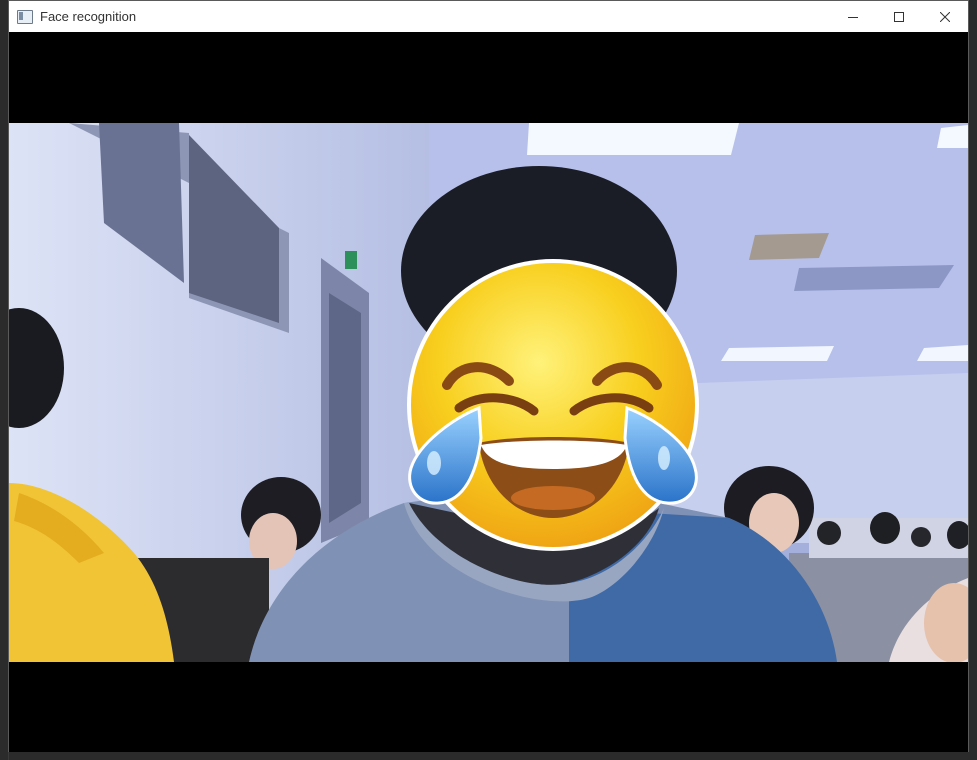 The image size is (977, 760). I want to click on window-controls, so click(899, 16).